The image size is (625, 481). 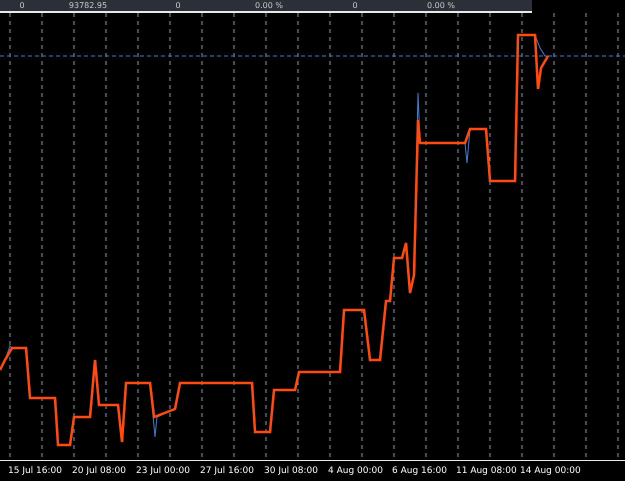 I want to click on time-label: 4 Aug 00:00, so click(x=356, y=471).